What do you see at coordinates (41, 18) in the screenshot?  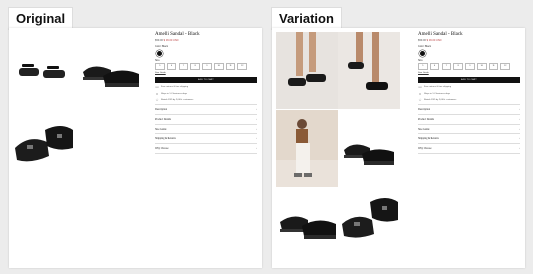 I see `original-label: Original` at bounding box center [41, 18].